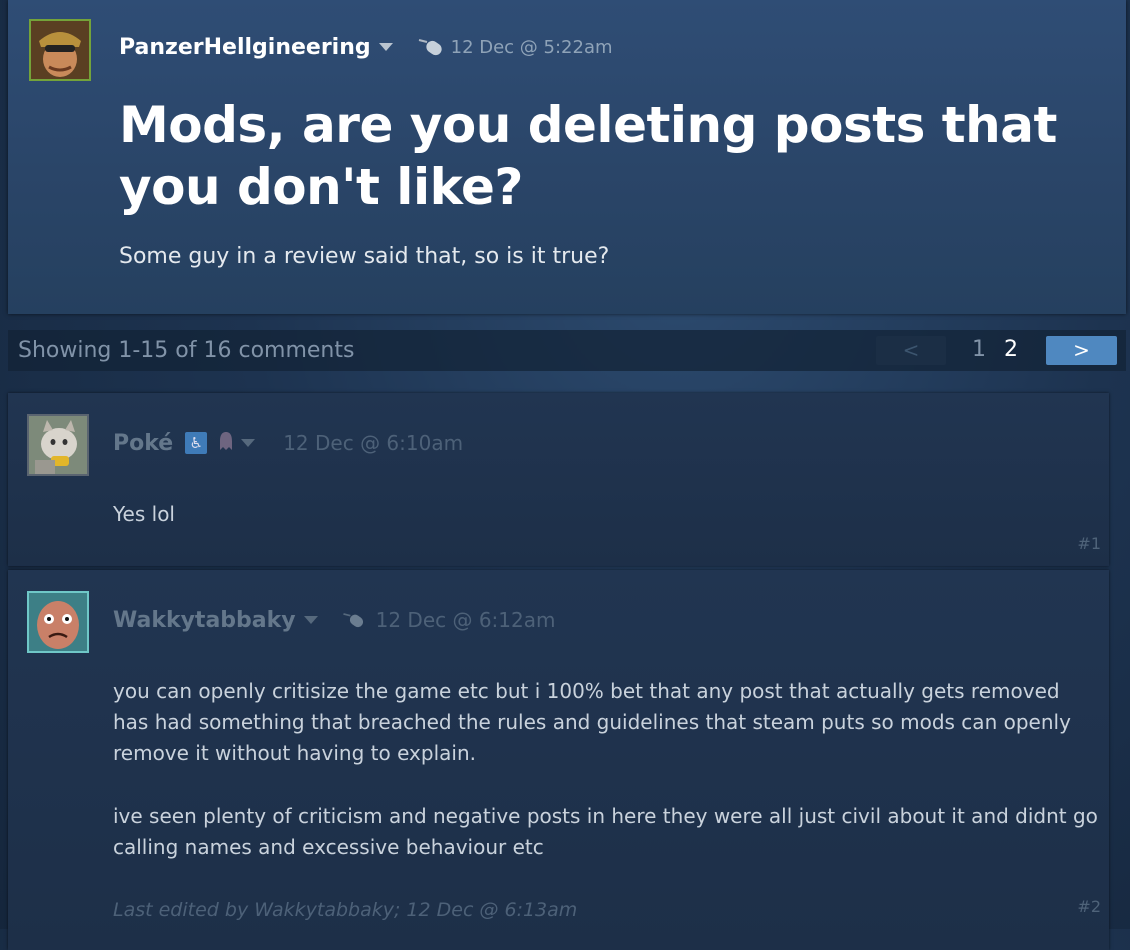  I want to click on comment-date: 12 Dec @ 6:12am, so click(465, 620).